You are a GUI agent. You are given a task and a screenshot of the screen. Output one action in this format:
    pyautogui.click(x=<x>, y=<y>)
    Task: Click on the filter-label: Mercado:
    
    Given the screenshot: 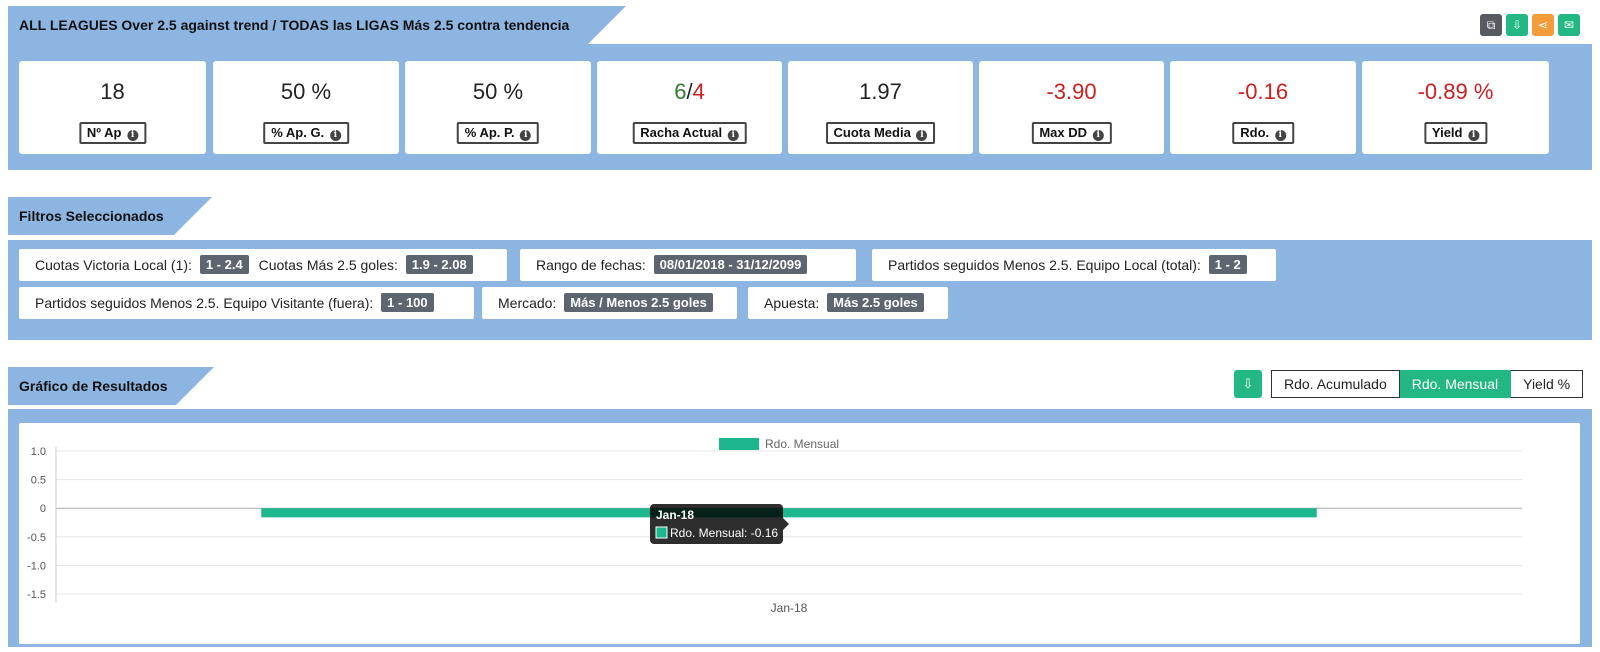 What is the action you would take?
    pyautogui.click(x=527, y=303)
    